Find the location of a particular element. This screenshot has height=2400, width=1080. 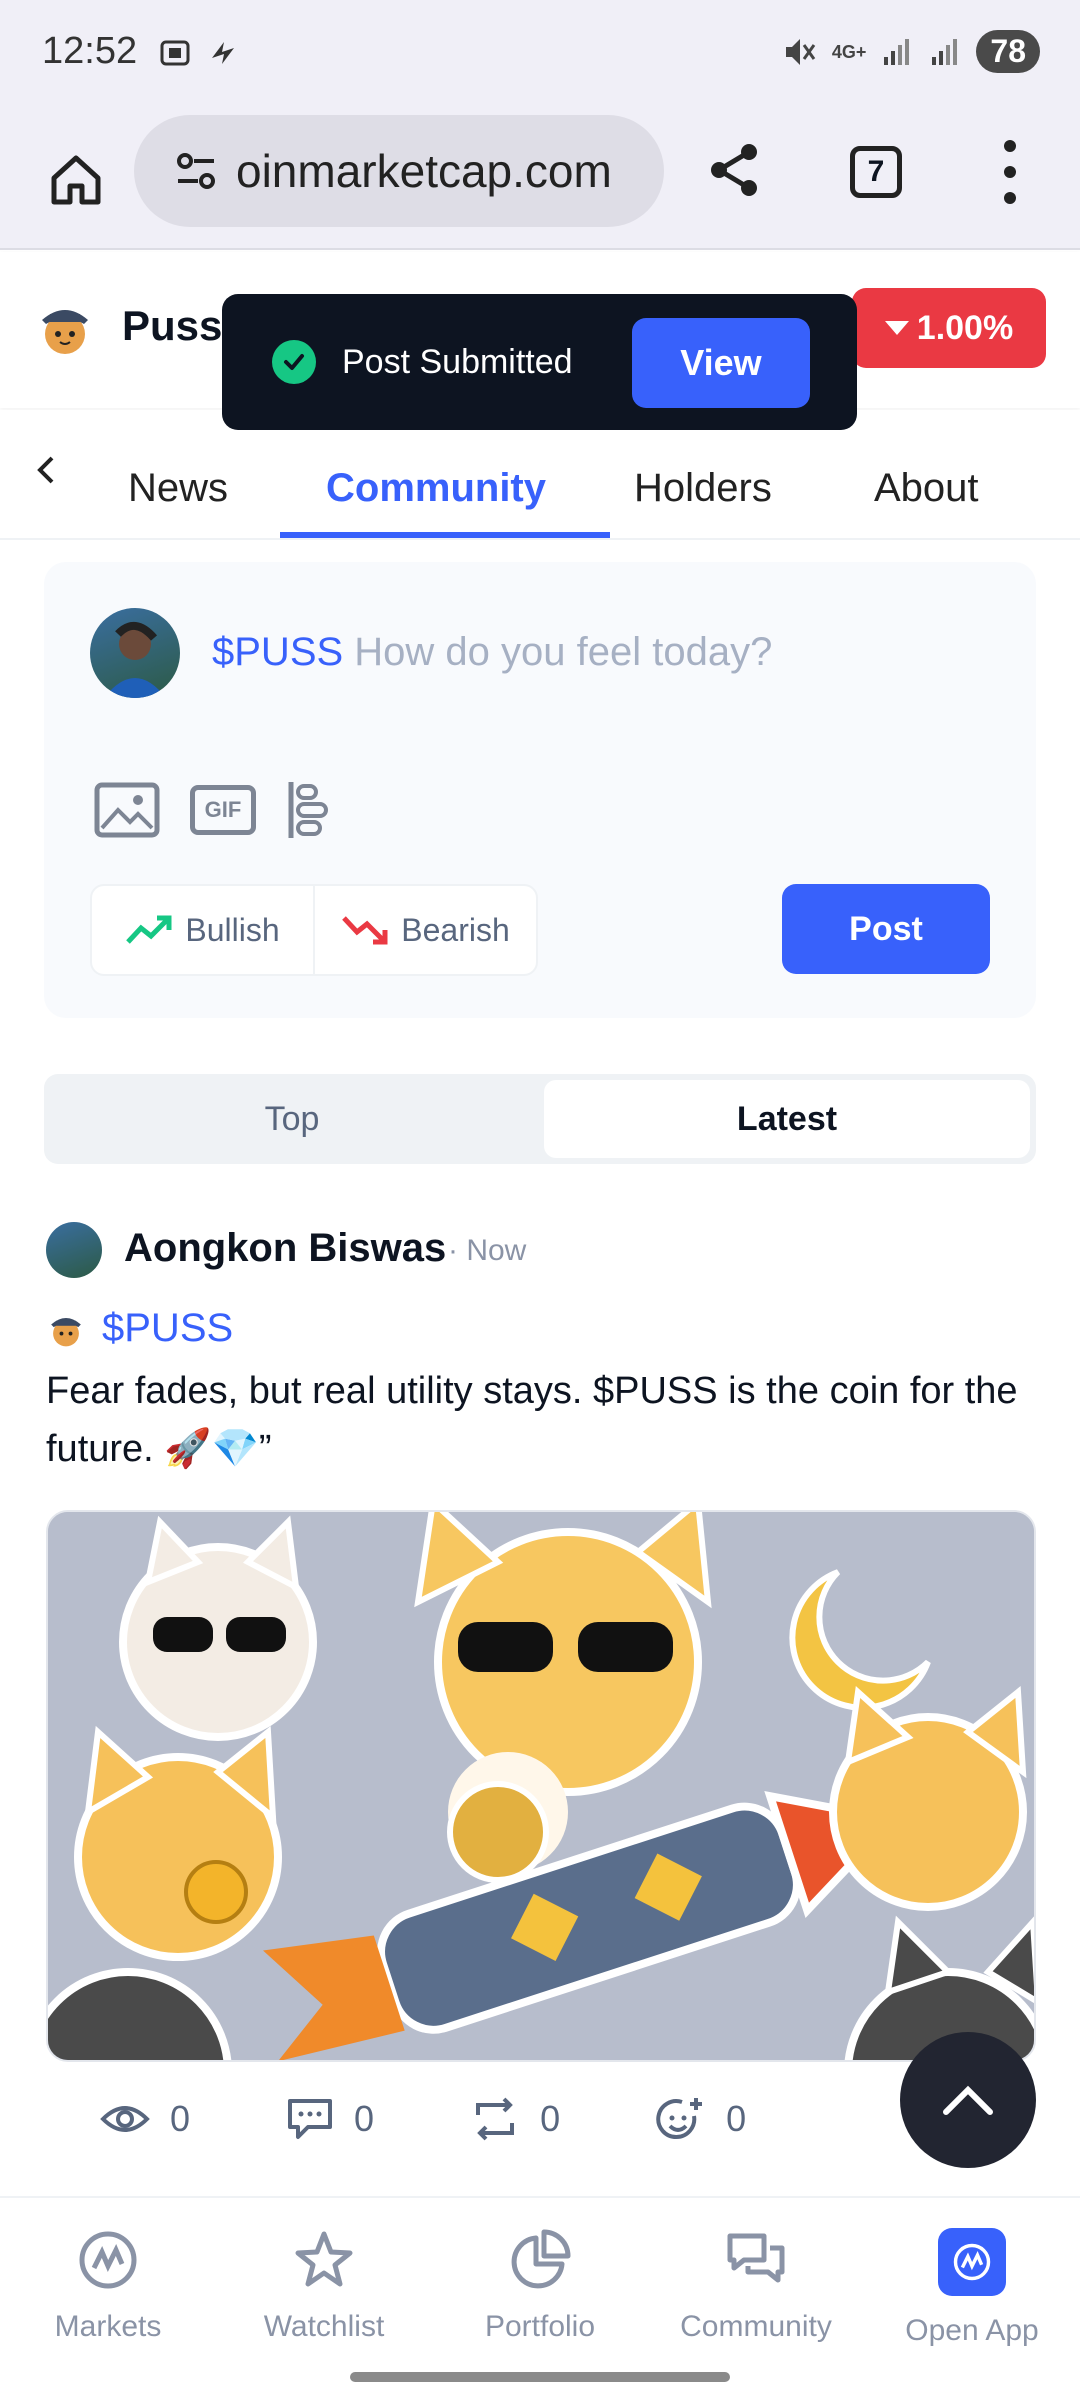

site-settings-icon is located at coordinates (196, 171).